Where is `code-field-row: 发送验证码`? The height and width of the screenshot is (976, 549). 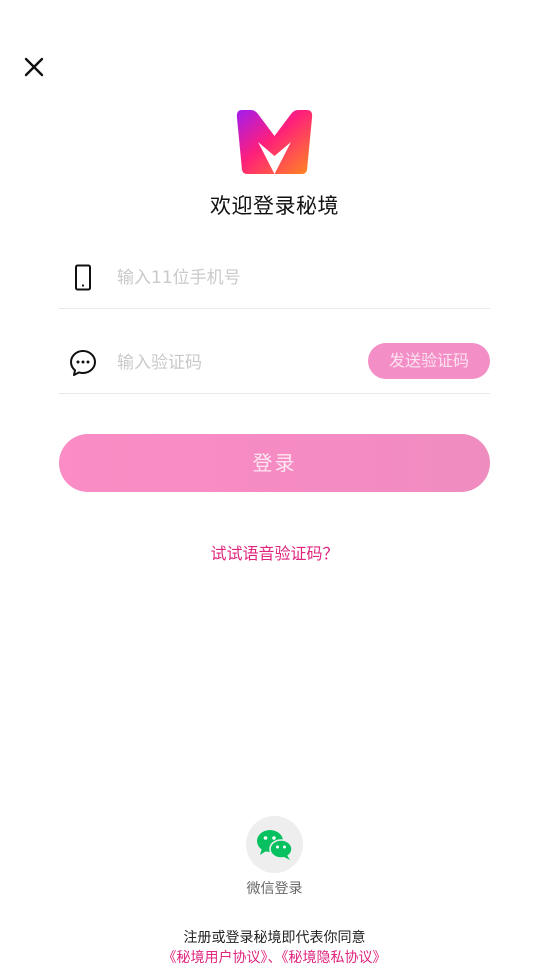
code-field-row: 发送验证码 is located at coordinates (274, 365).